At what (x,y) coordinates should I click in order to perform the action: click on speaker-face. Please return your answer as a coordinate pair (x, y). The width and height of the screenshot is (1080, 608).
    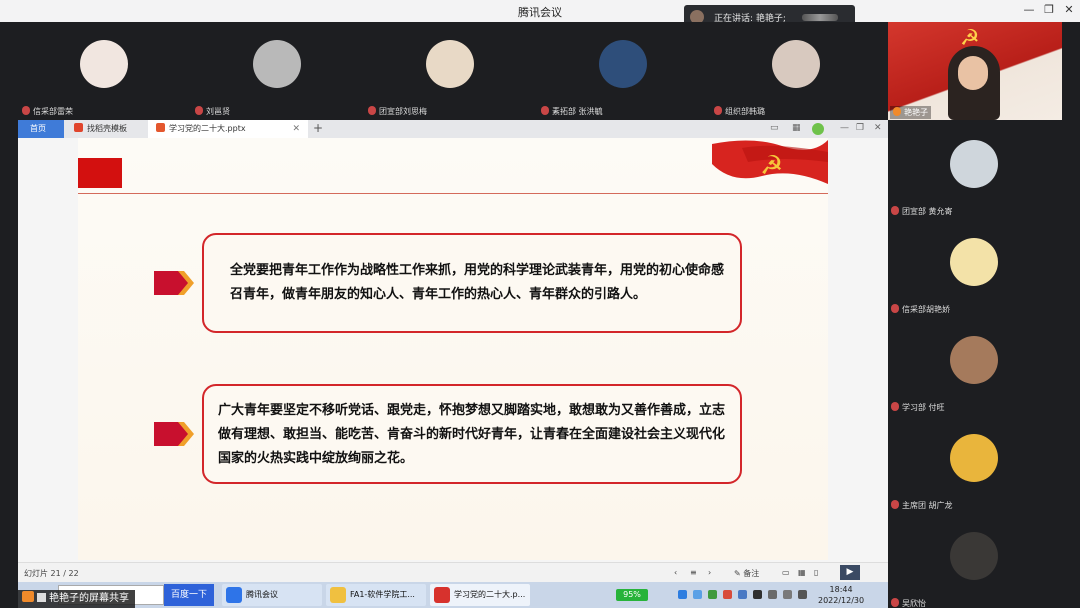
    Looking at the image, I should click on (973, 73).